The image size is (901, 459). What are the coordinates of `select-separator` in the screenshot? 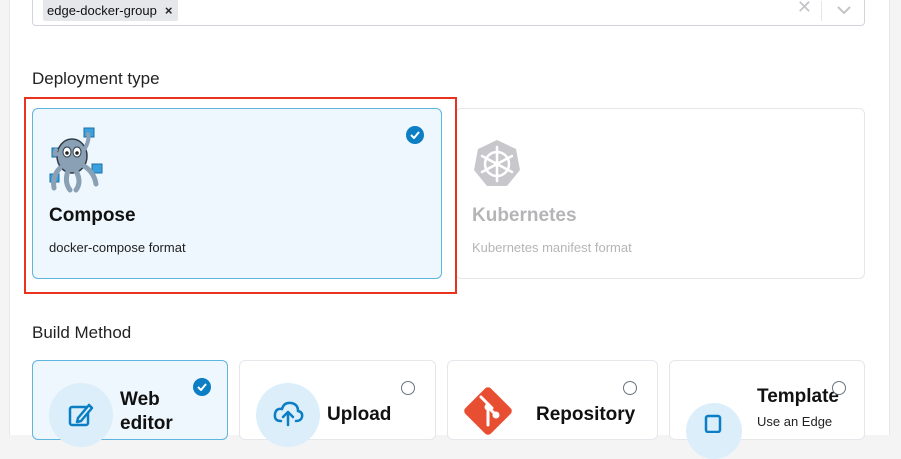 It's located at (821, 11).